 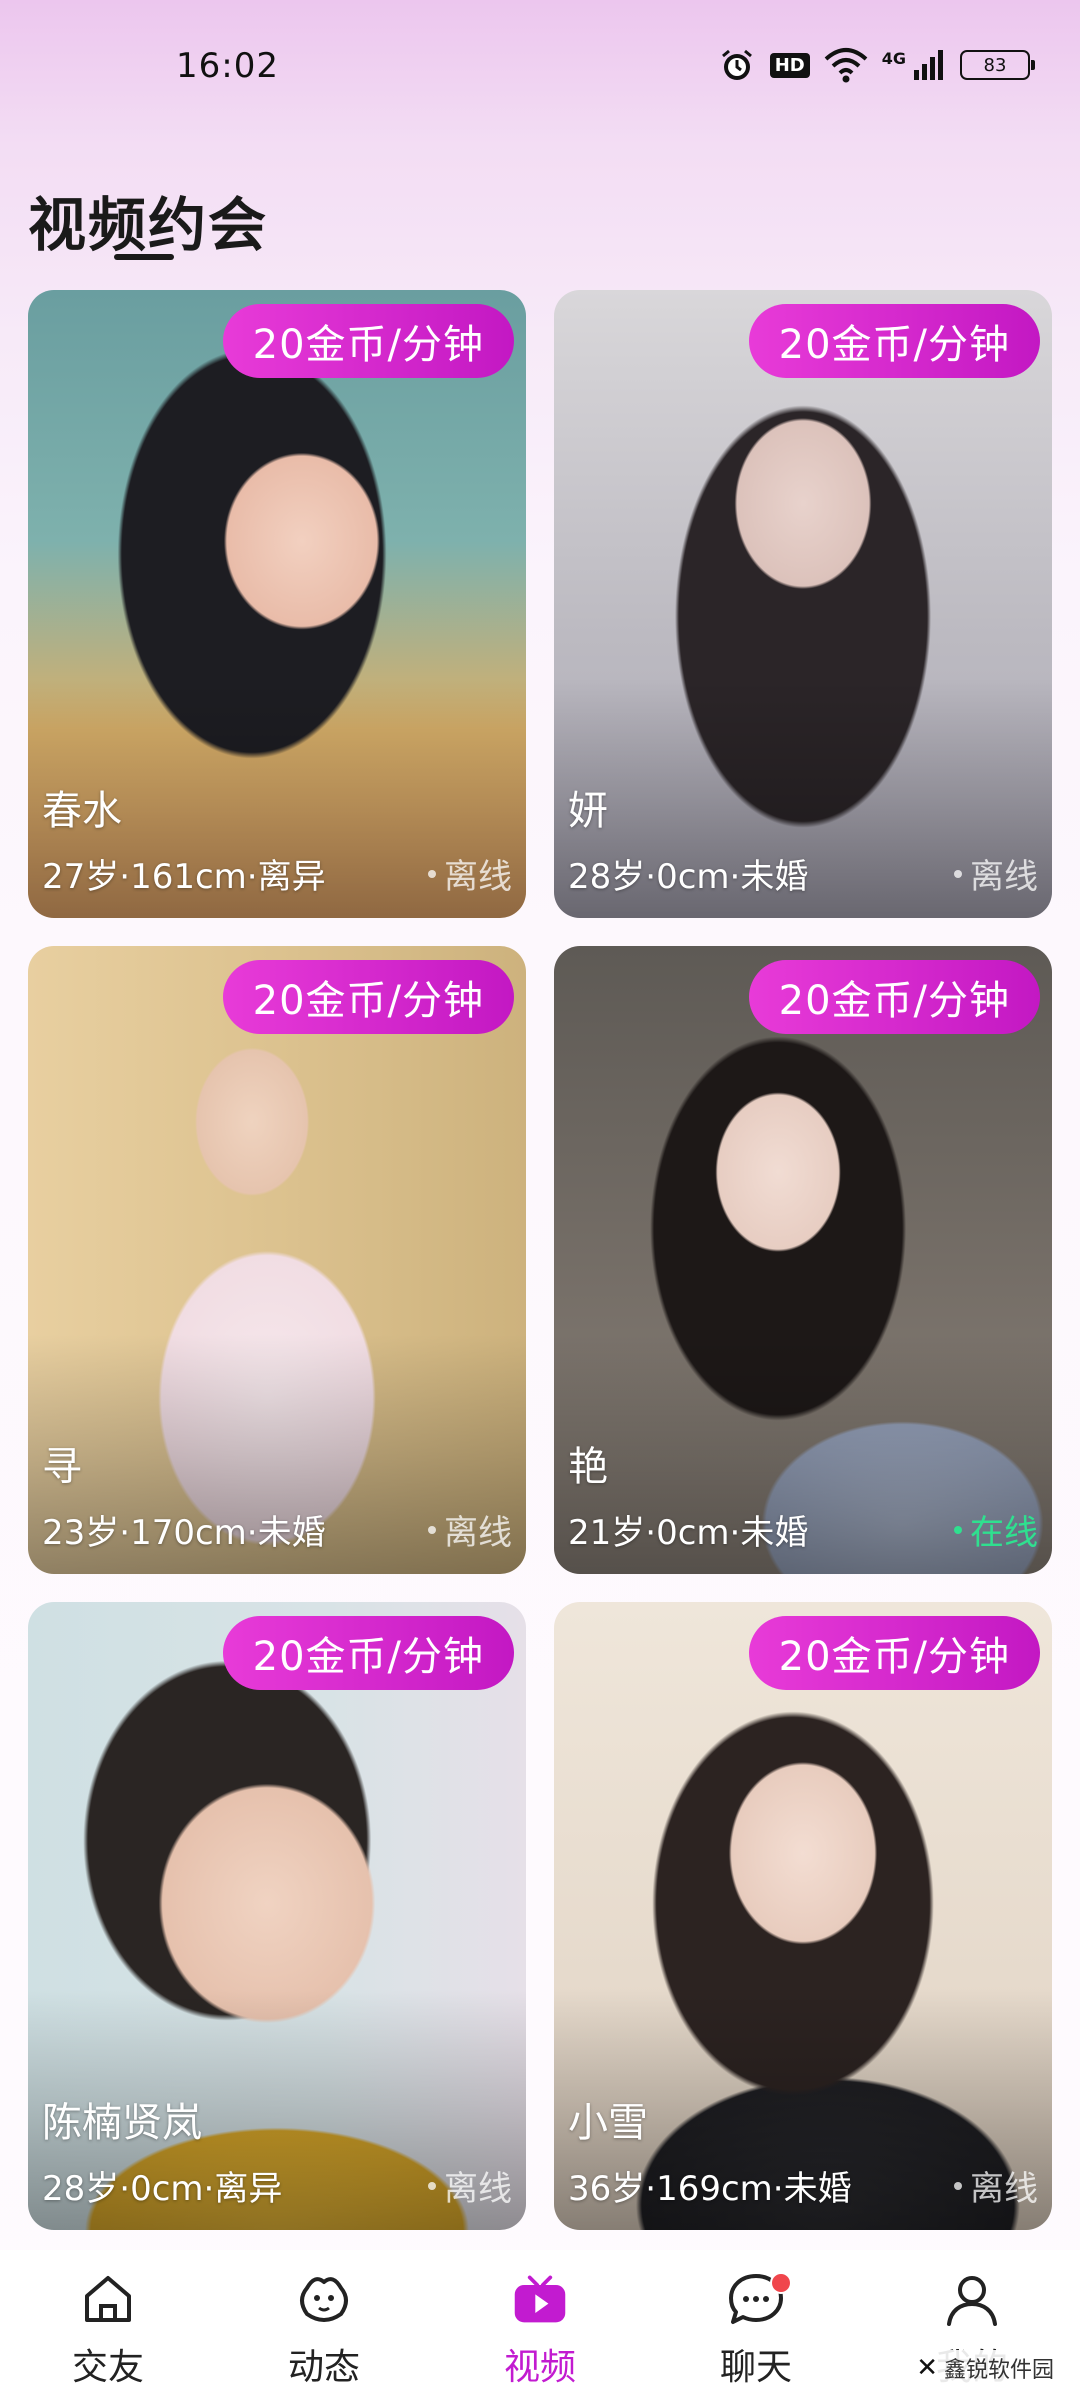 What do you see at coordinates (62, 1467) in the screenshot?
I see `card-name: 寻` at bounding box center [62, 1467].